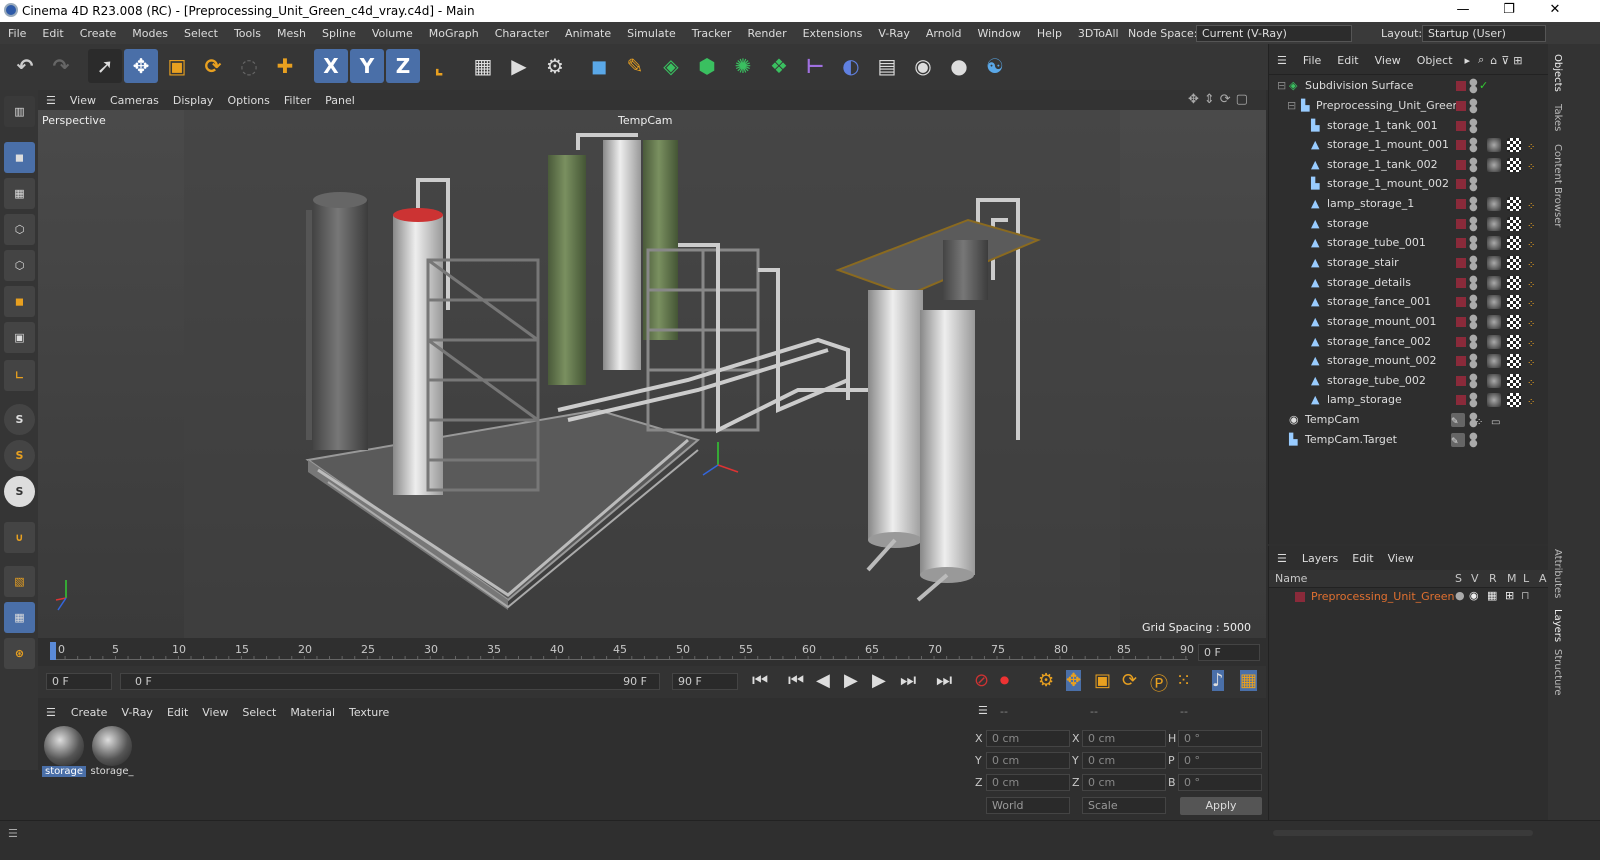 The height and width of the screenshot is (860, 1600). Describe the element at coordinates (51, 712) in the screenshot. I see `material-hamburger-icon: ☰` at that location.